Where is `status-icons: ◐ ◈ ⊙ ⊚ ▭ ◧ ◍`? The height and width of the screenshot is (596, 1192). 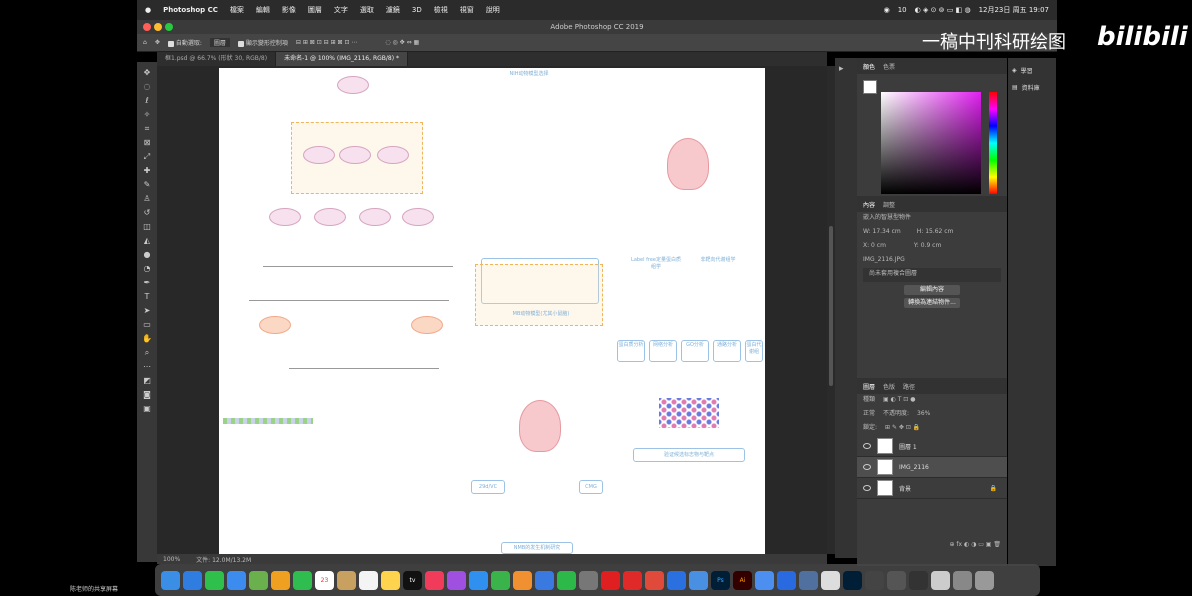
status-icons: ◐ ◈ ⊙ ⊚ ▭ ◧ ◍ is located at coordinates (943, 10).